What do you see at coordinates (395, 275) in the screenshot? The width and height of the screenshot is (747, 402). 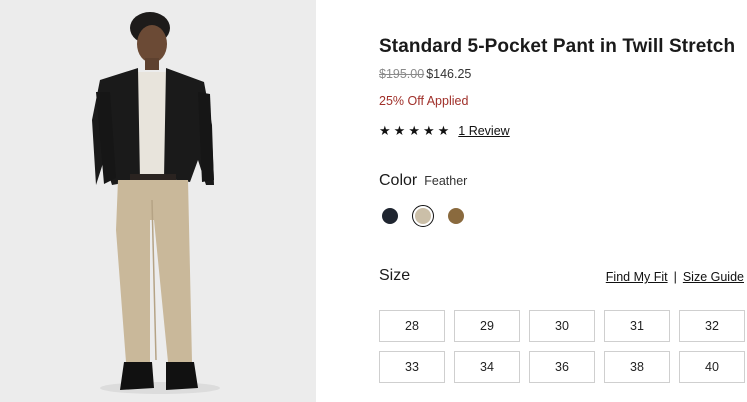 I see `size-label: Size` at bounding box center [395, 275].